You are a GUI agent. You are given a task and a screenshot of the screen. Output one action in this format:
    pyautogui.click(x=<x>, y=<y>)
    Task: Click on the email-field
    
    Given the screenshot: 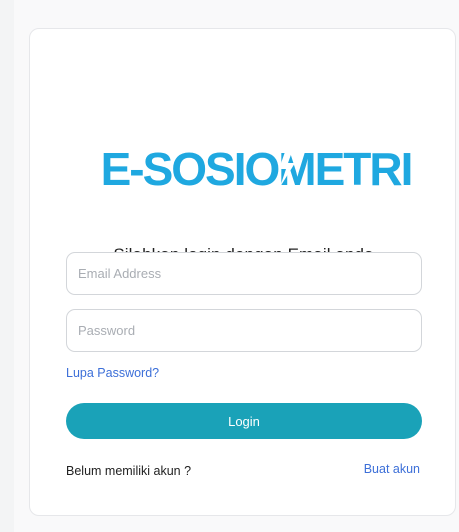 What is the action you would take?
    pyautogui.click(x=244, y=273)
    